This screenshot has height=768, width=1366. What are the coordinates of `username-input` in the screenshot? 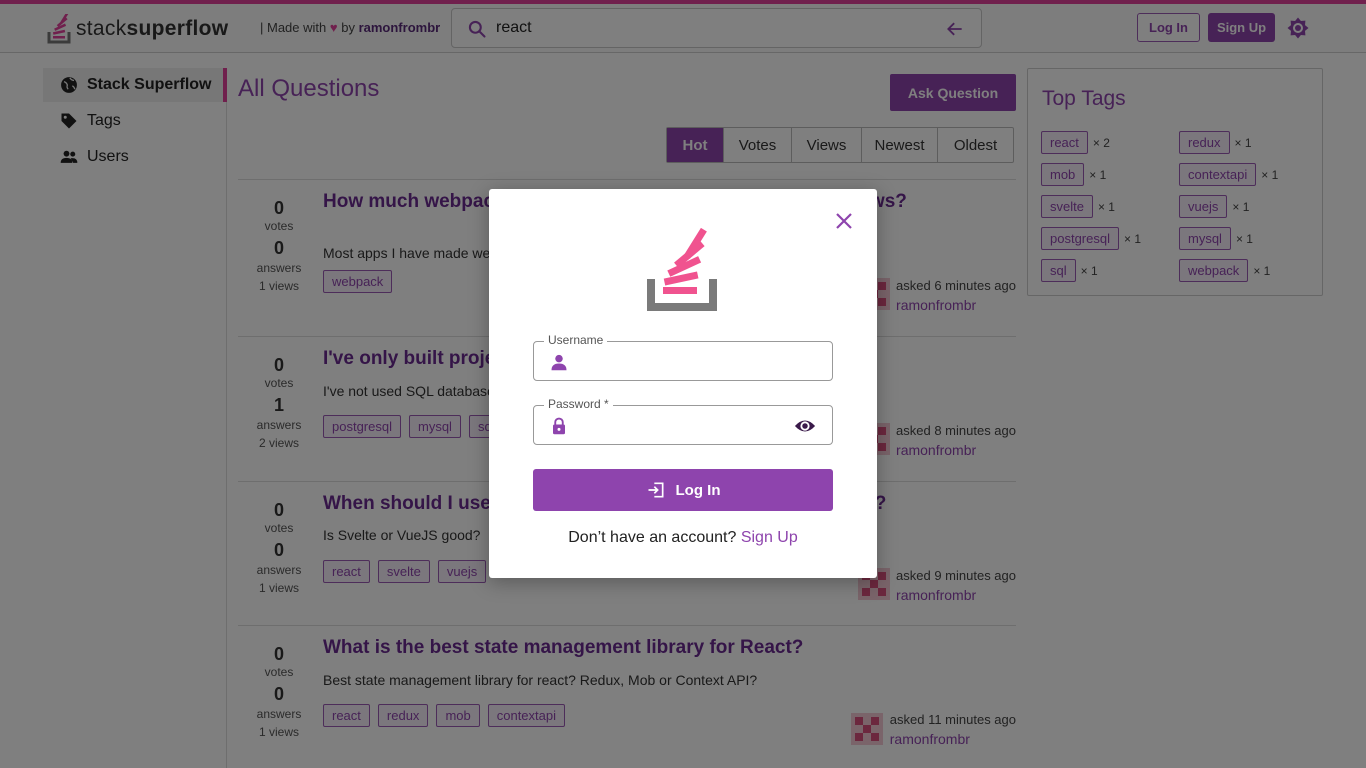 It's located at (678, 361).